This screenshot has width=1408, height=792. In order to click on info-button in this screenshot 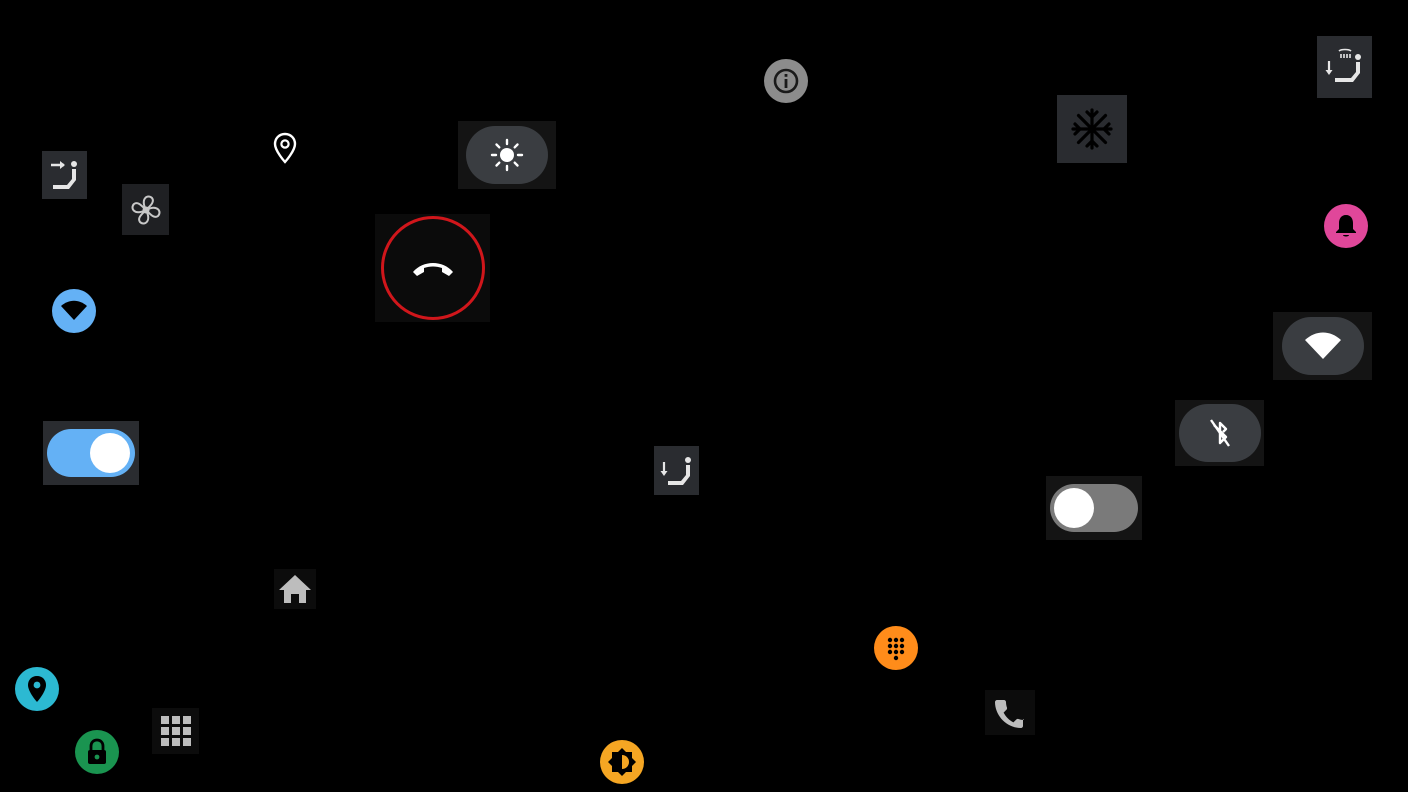, I will do `click(786, 81)`.